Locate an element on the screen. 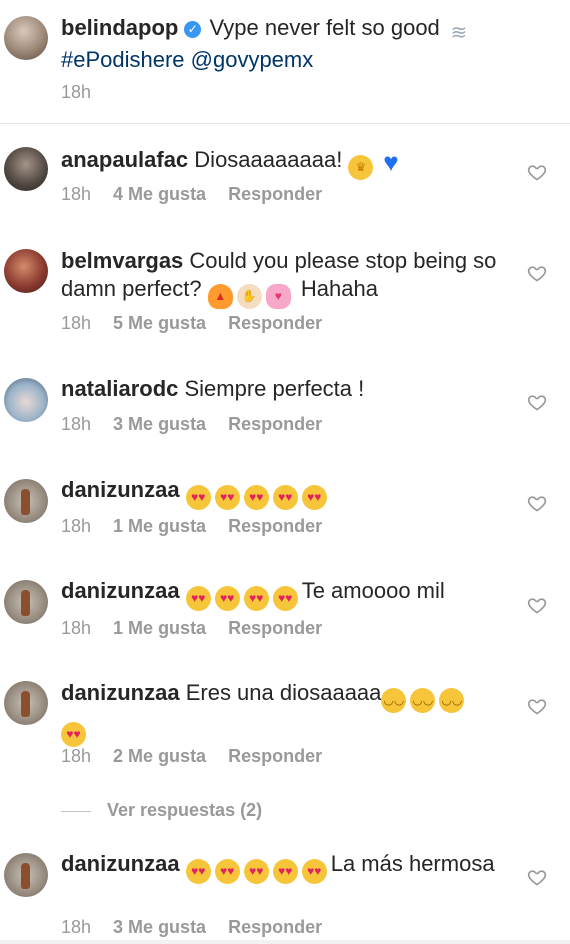  wind-face-icon: ≋ is located at coordinates (459, 33).